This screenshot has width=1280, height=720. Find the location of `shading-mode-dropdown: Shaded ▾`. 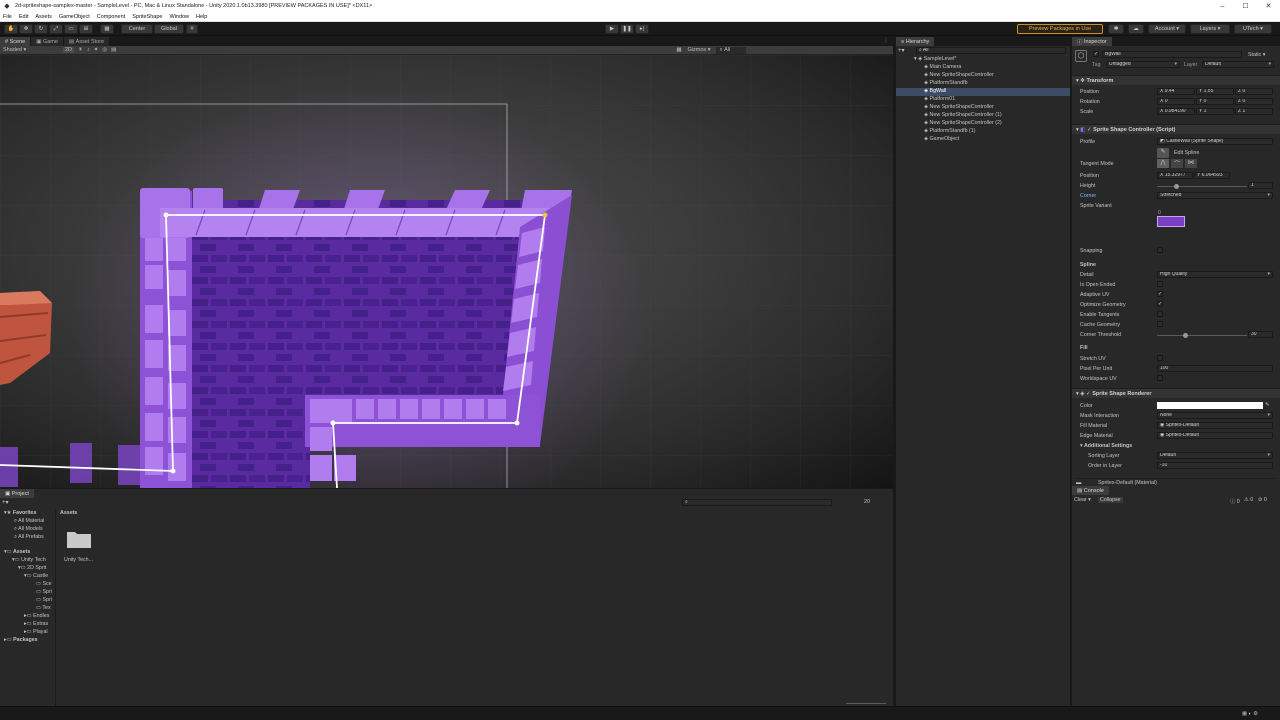

shading-mode-dropdown: Shaded ▾ is located at coordinates (28, 50).